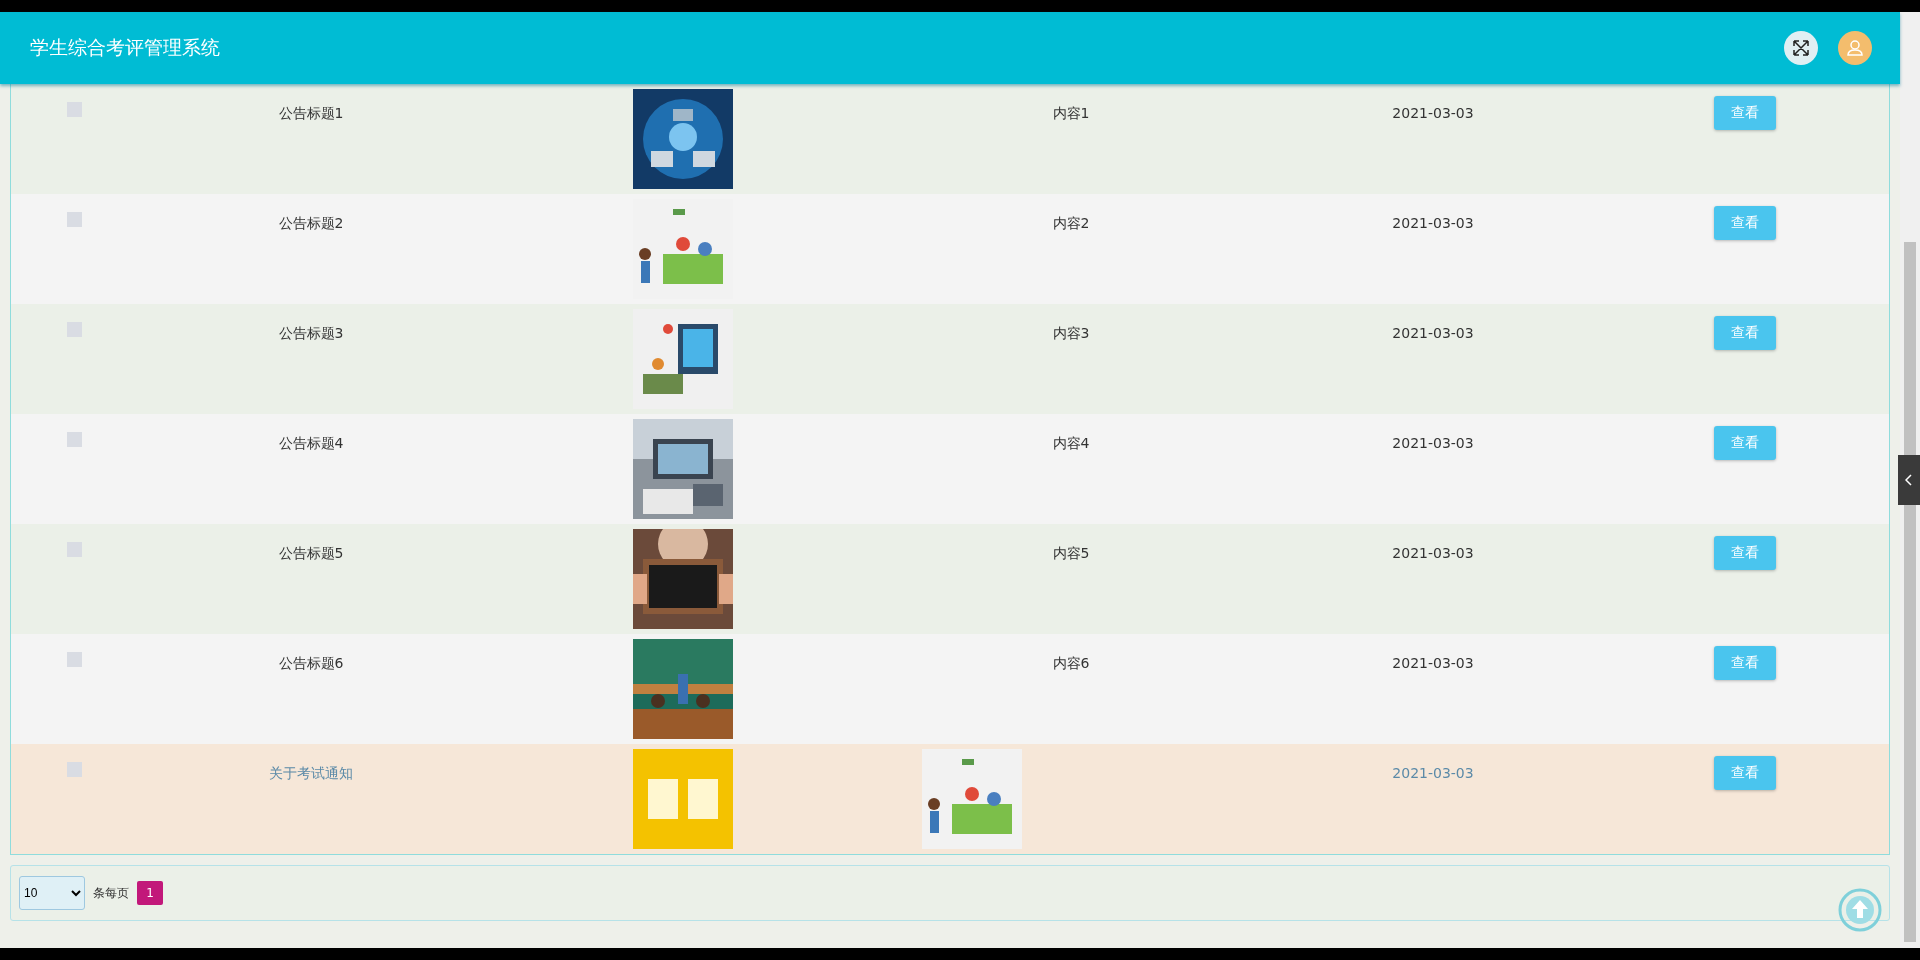  Describe the element at coordinates (1071, 113) in the screenshot. I see `table-cell: 内容1` at that location.